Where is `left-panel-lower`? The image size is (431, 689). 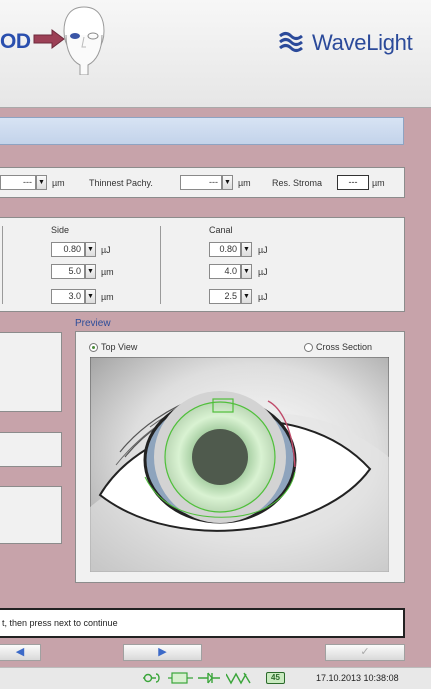 left-panel-lower is located at coordinates (31, 515).